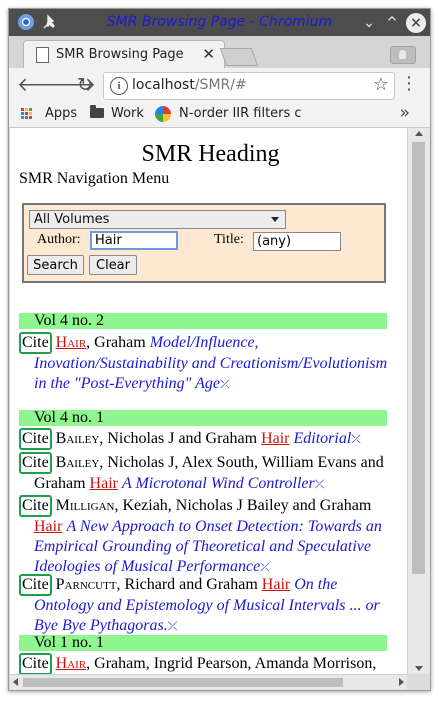 This screenshot has width=442, height=701. I want to click on scroll-left-icon, so click(15, 682).